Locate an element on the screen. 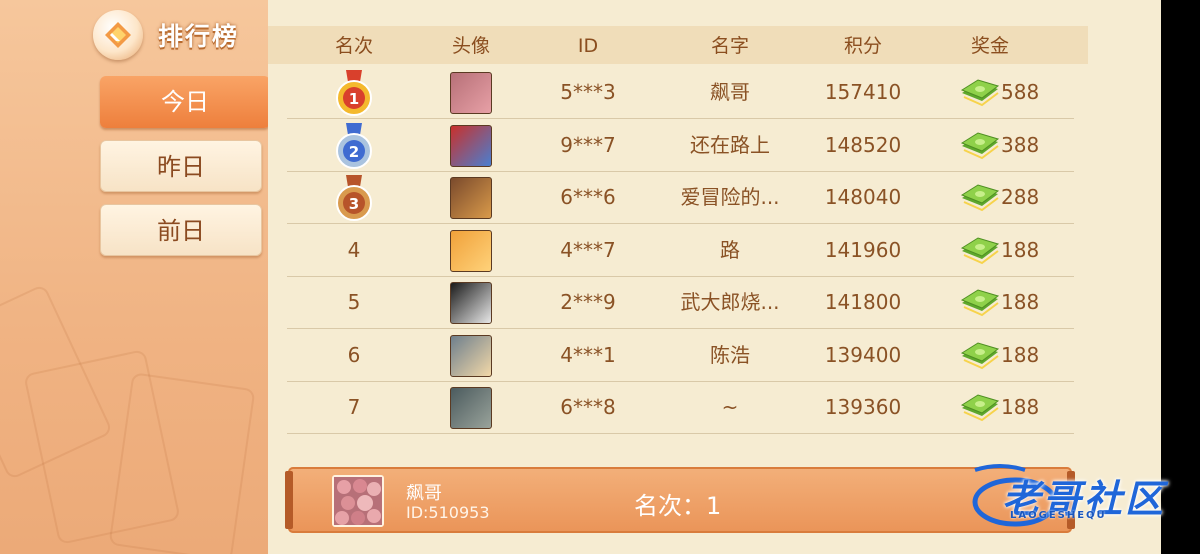 Image resolution: width=1200 pixels, height=554 pixels. tab-label: 前日 is located at coordinates (181, 231).